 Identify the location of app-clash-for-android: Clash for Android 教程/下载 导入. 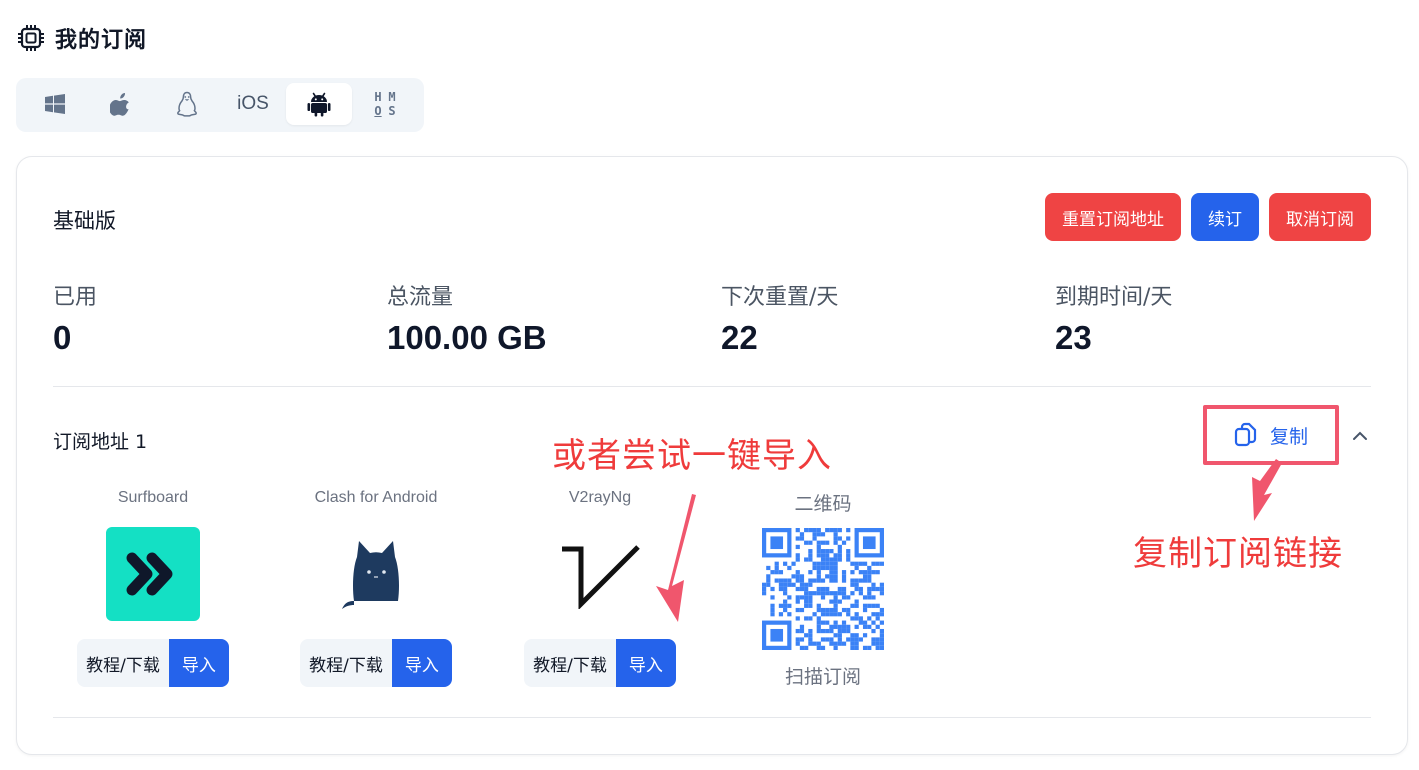
(376, 588).